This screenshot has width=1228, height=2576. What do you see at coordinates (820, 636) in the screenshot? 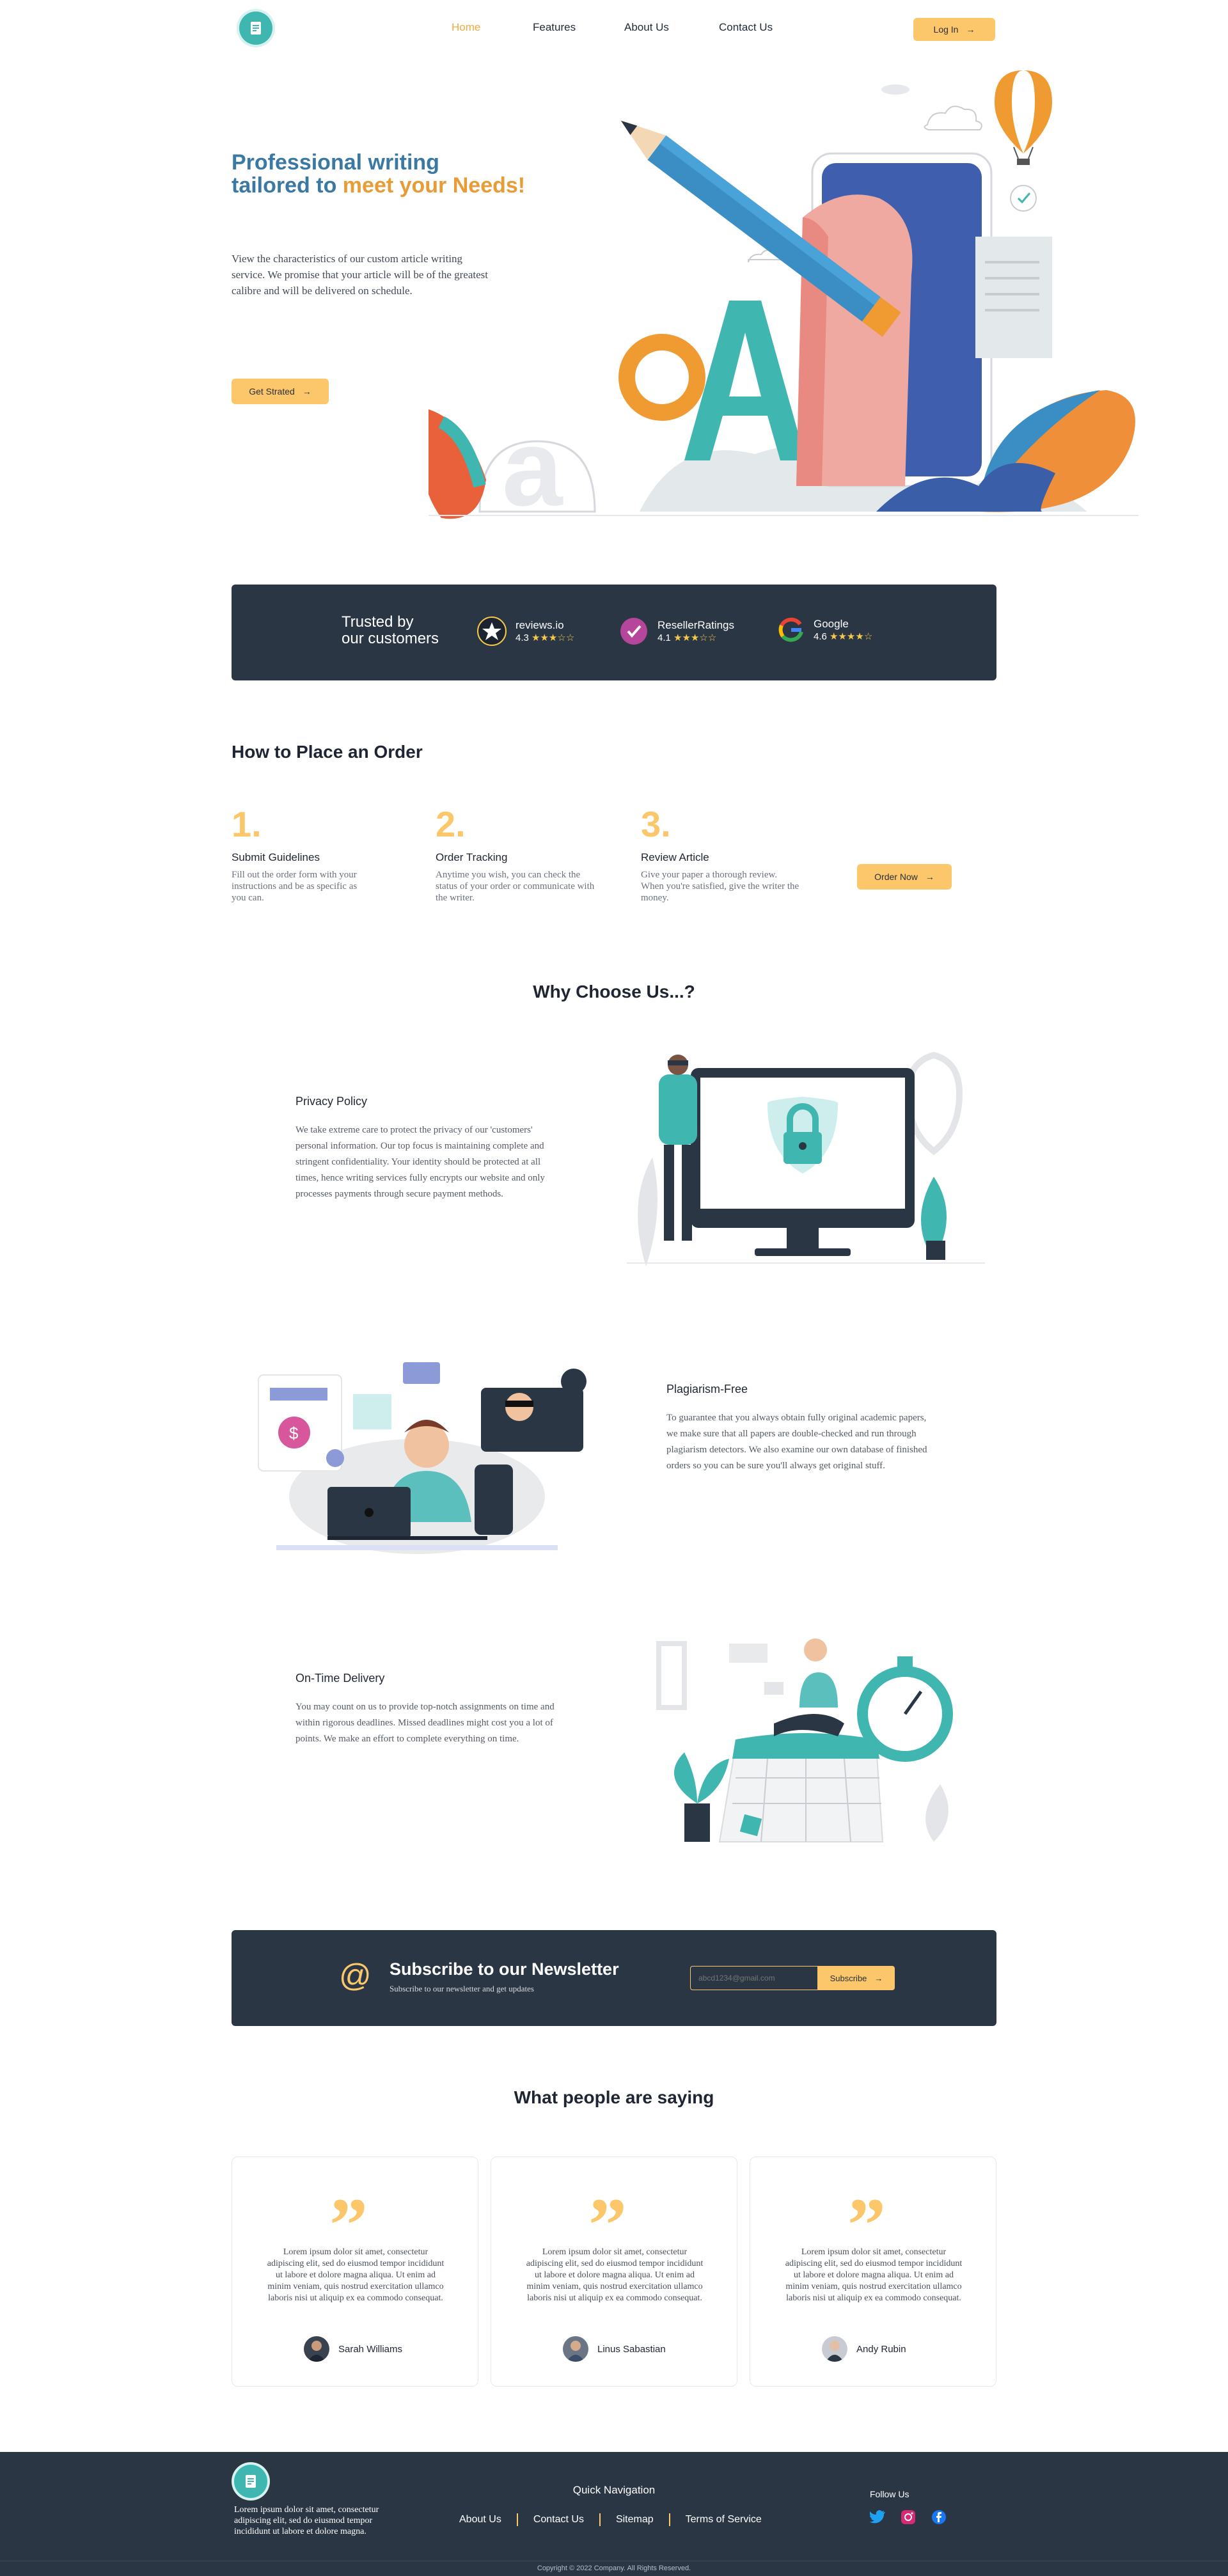
I see `rating-score: 4.6` at bounding box center [820, 636].